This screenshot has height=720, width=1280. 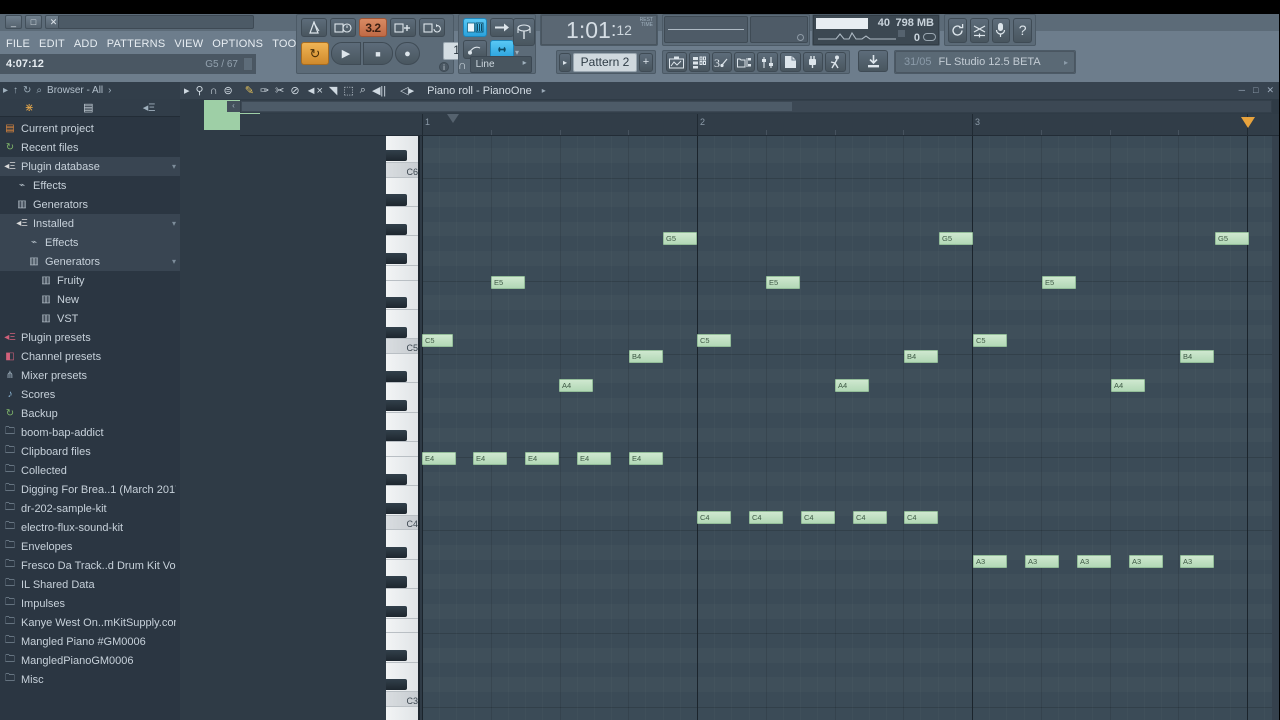 I want to click on record-button: ●, so click(x=407, y=53).